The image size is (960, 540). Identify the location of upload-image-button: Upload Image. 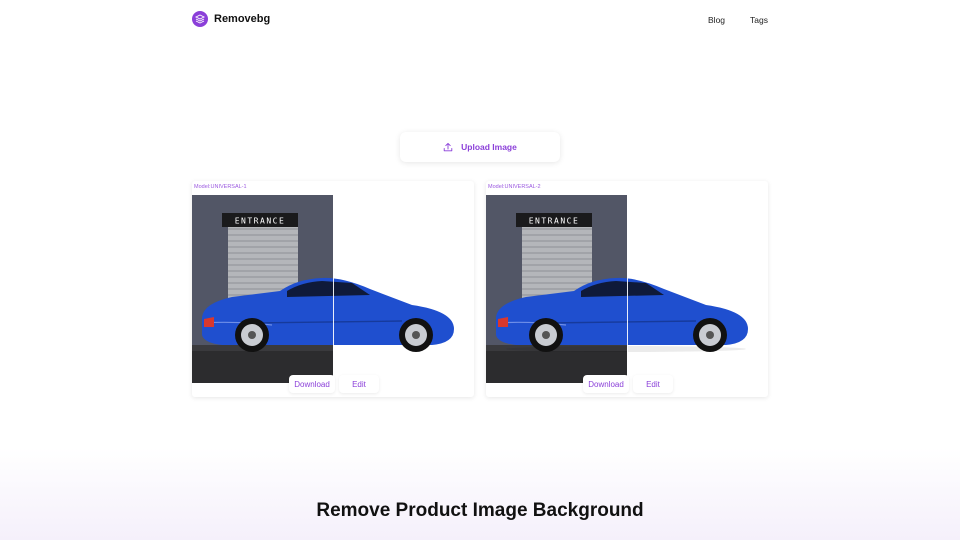
(480, 147).